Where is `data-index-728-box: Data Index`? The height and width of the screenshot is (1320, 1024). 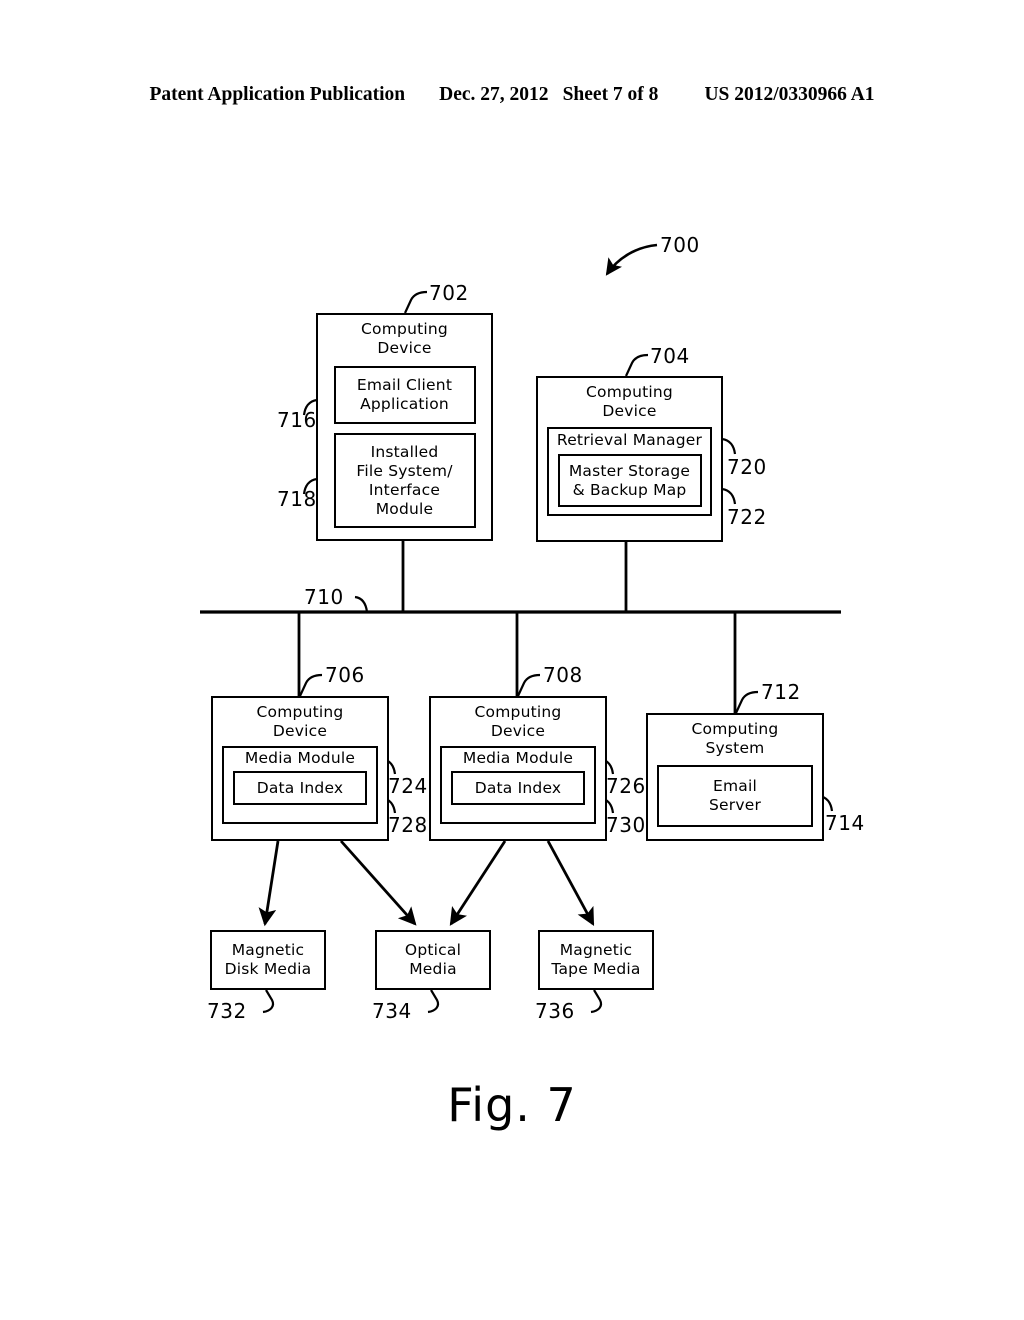 data-index-728-box: Data Index is located at coordinates (300, 788).